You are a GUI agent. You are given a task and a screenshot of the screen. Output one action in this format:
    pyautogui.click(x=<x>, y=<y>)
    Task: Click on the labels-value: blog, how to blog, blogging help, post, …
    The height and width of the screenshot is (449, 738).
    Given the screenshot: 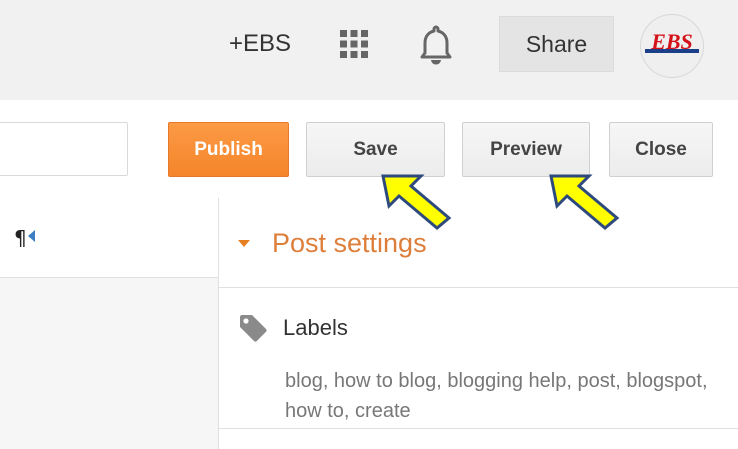 What is the action you would take?
    pyautogui.click(x=500, y=396)
    